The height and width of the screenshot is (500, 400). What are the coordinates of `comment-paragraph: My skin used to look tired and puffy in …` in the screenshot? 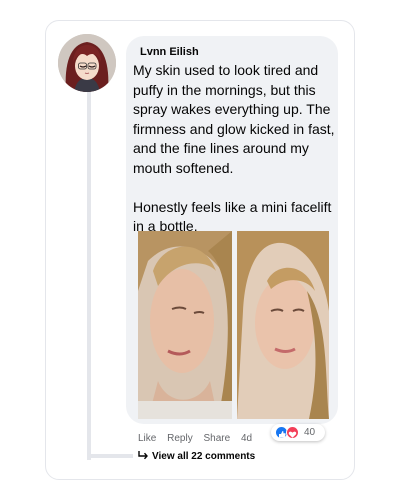 It's located at (234, 119).